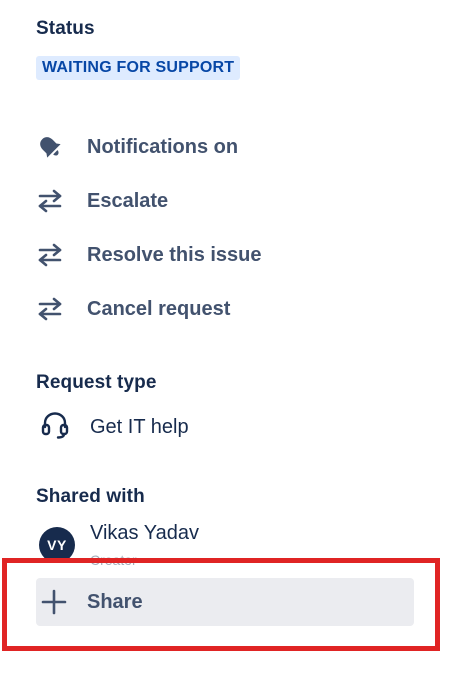  I want to click on status-badge: WAITING FOR SUPPORT, so click(138, 68).